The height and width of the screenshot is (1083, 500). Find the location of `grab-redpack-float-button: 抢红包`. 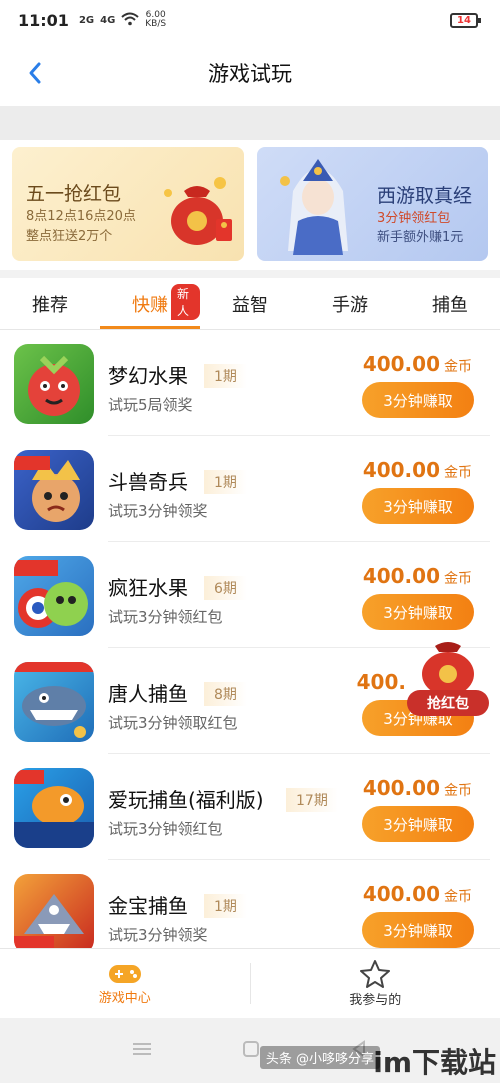

grab-redpack-float-button: 抢红包 is located at coordinates (448, 680).